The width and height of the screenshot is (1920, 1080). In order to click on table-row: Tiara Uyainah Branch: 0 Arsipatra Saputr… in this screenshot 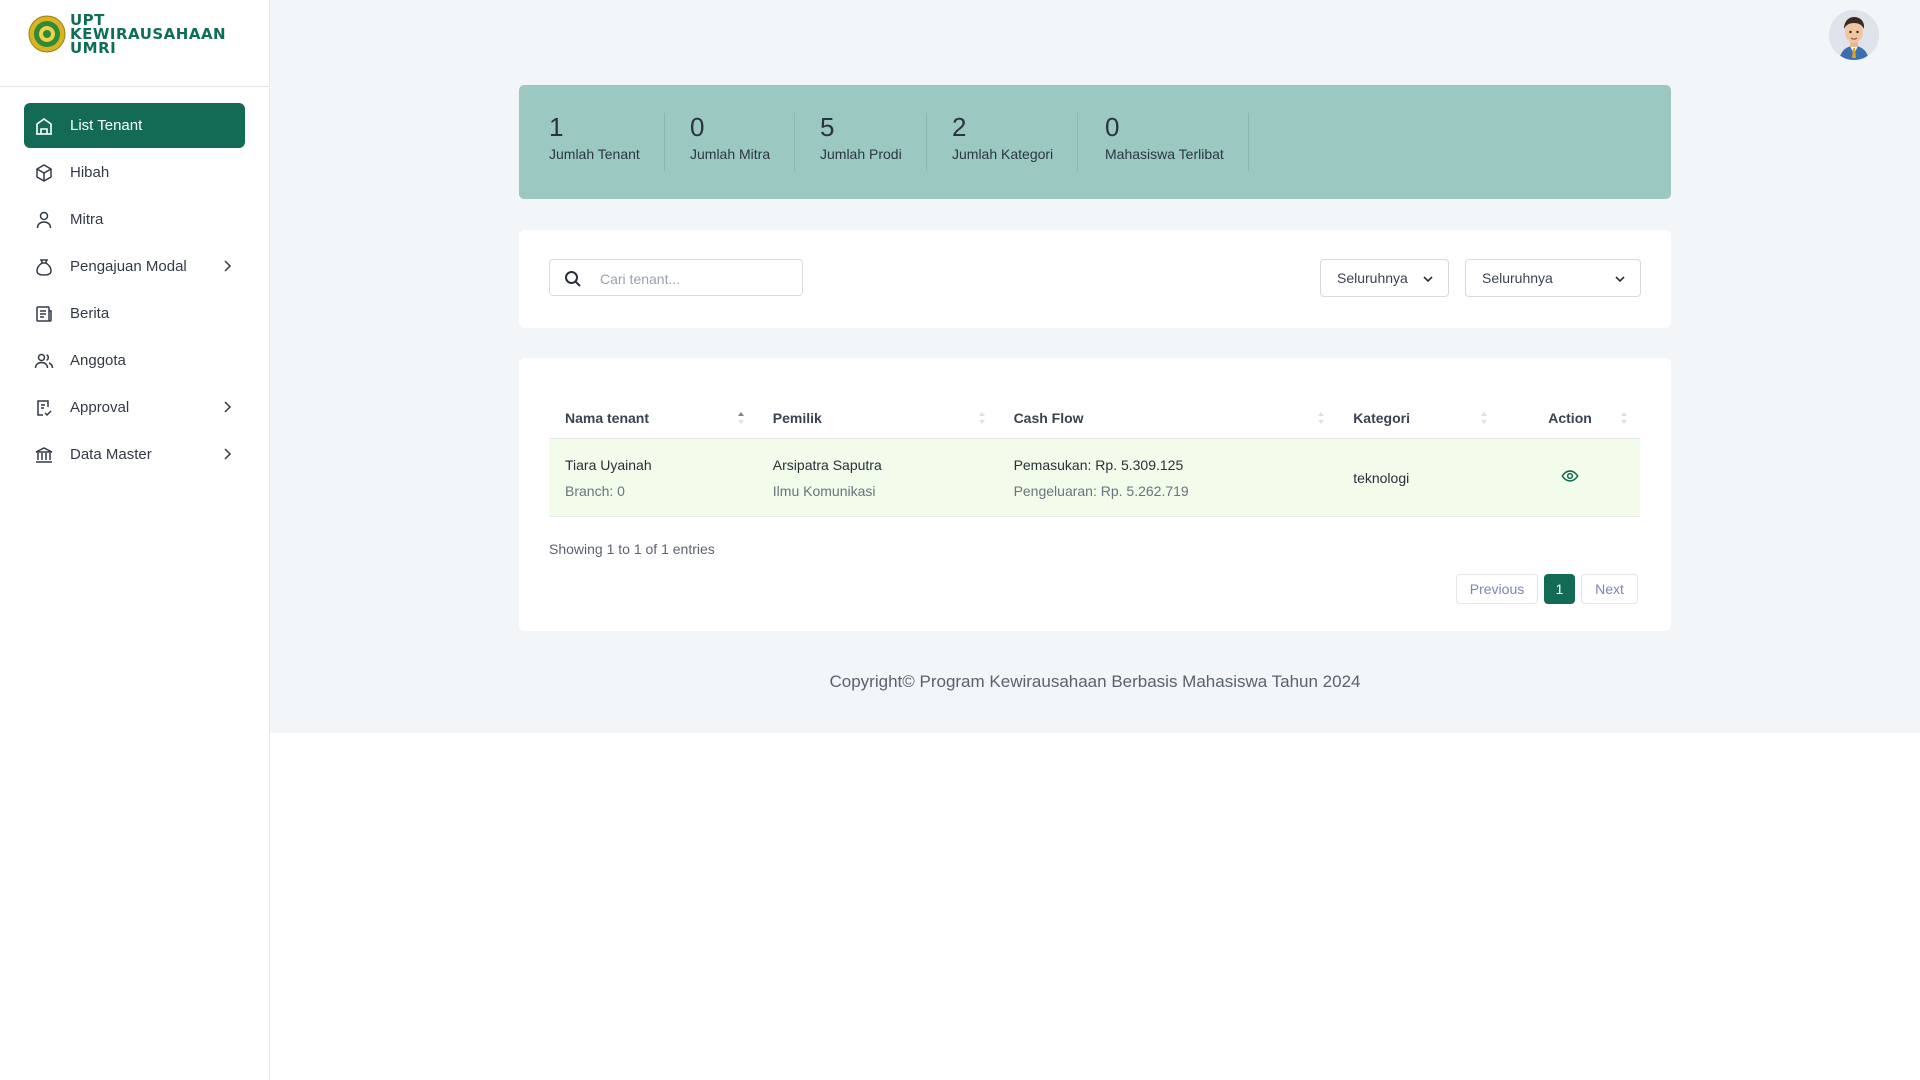, I will do `click(1094, 477)`.